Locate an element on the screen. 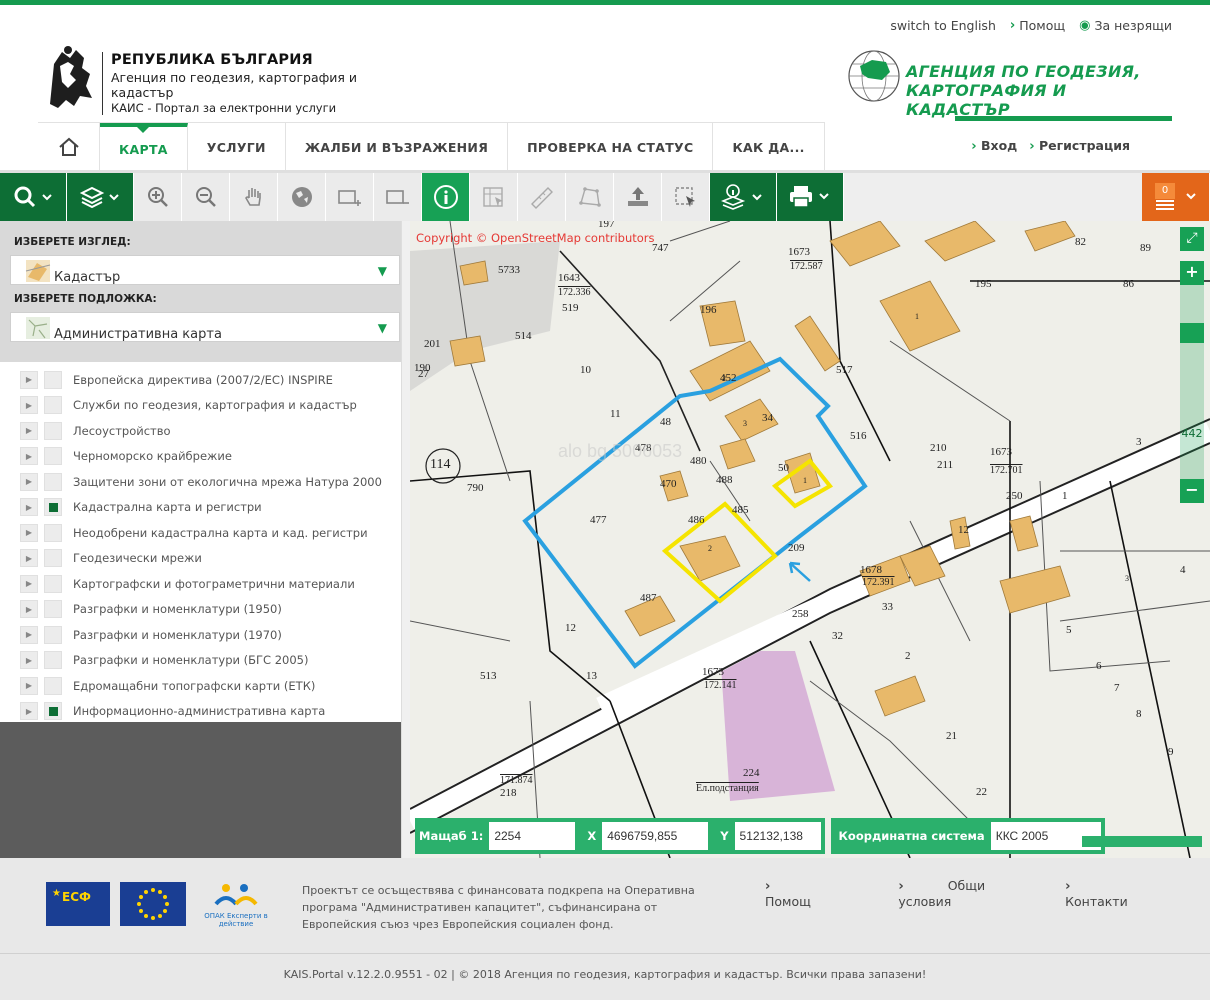 The image size is (1210, 1000). agency-underline is located at coordinates (1063, 118).